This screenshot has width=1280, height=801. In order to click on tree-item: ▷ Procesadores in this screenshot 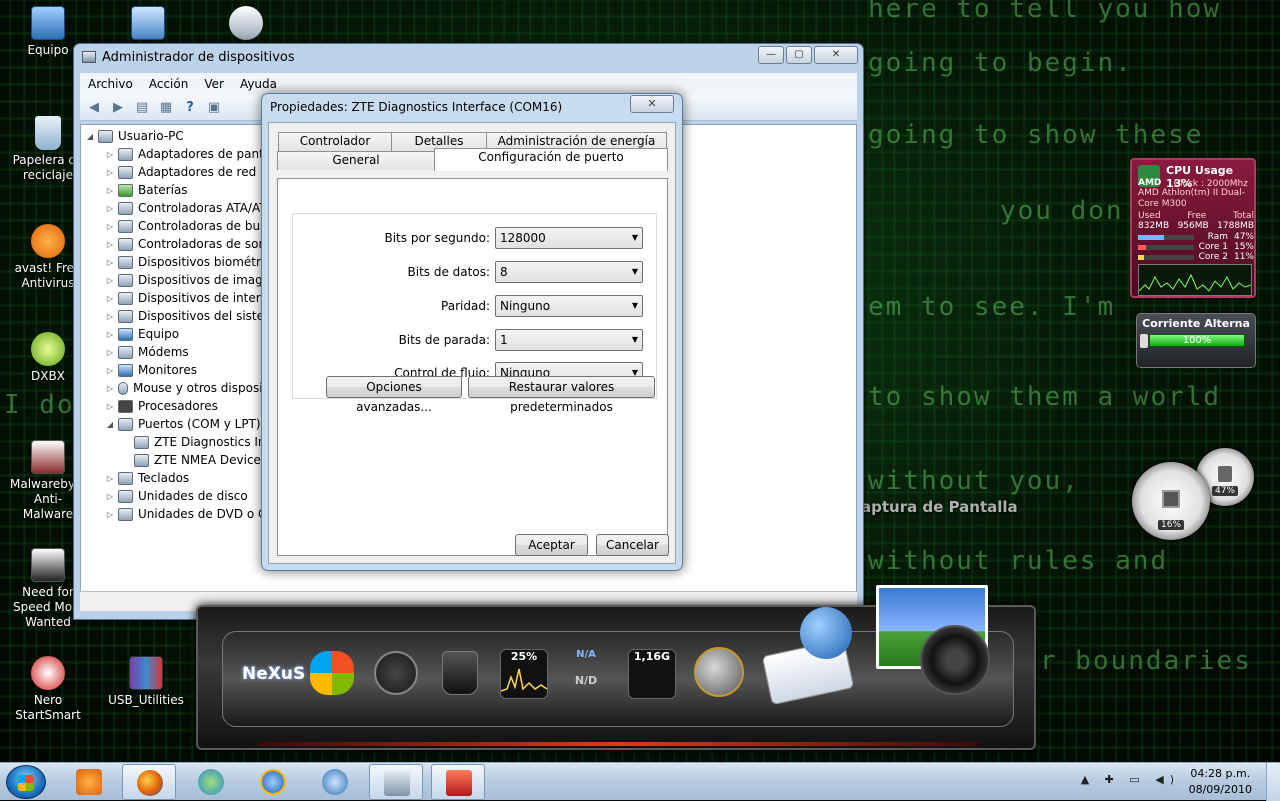, I will do `click(161, 406)`.